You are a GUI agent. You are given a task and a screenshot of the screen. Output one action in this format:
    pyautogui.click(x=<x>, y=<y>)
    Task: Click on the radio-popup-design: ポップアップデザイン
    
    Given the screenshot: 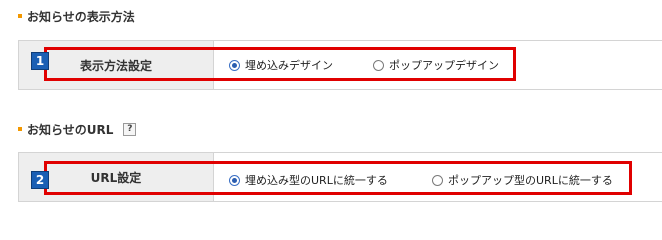 What is the action you would take?
    pyautogui.click(x=436, y=65)
    